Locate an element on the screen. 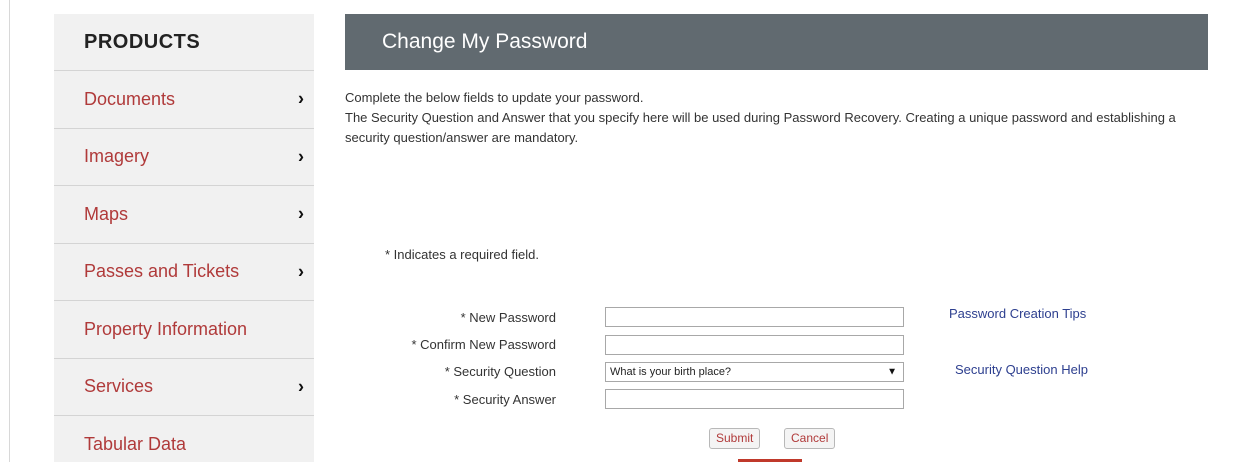 The width and height of the screenshot is (1238, 462). confirm-password-input is located at coordinates (754, 345).